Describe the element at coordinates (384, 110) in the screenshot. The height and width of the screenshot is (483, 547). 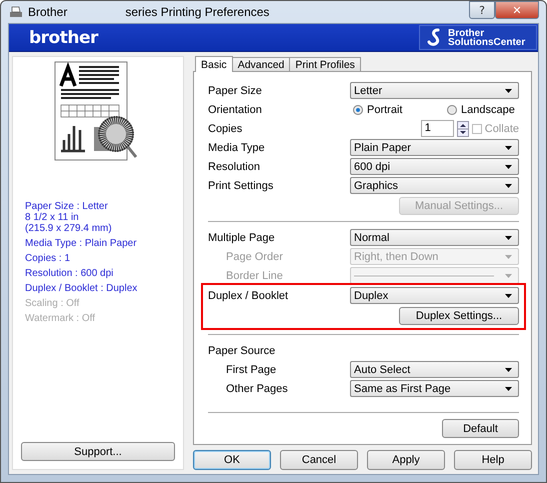
I see `radio-label: Portrait` at that location.